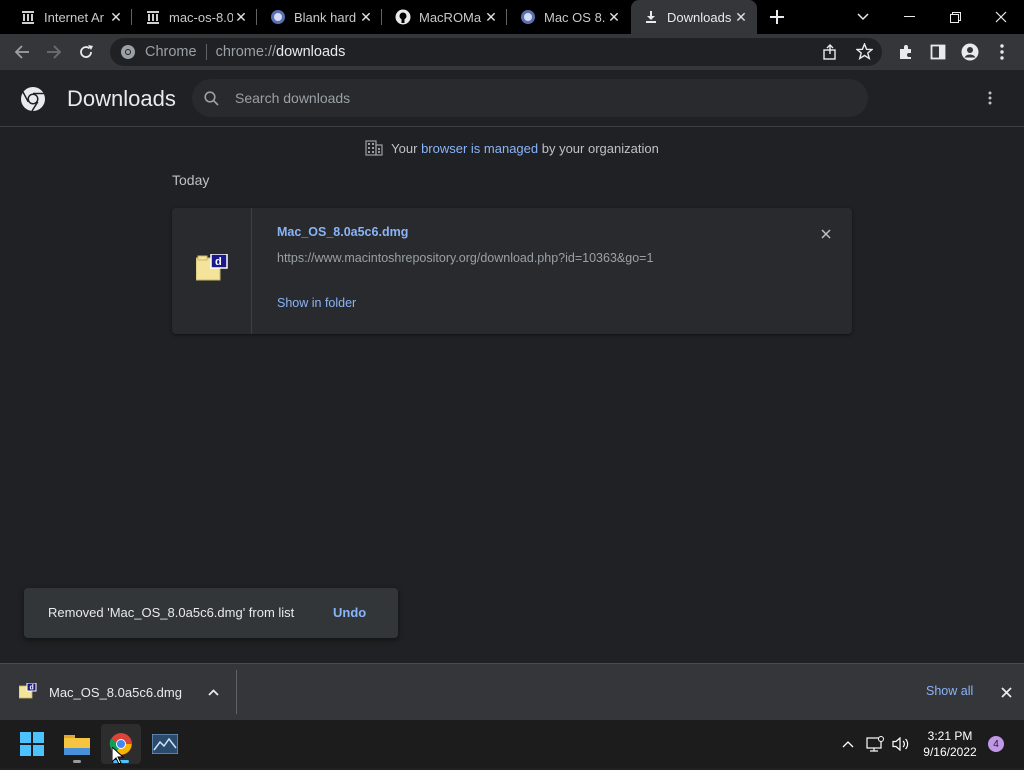 The height and width of the screenshot is (770, 1024). I want to click on tab-downloads: Downloads ✕, so click(694, 17).